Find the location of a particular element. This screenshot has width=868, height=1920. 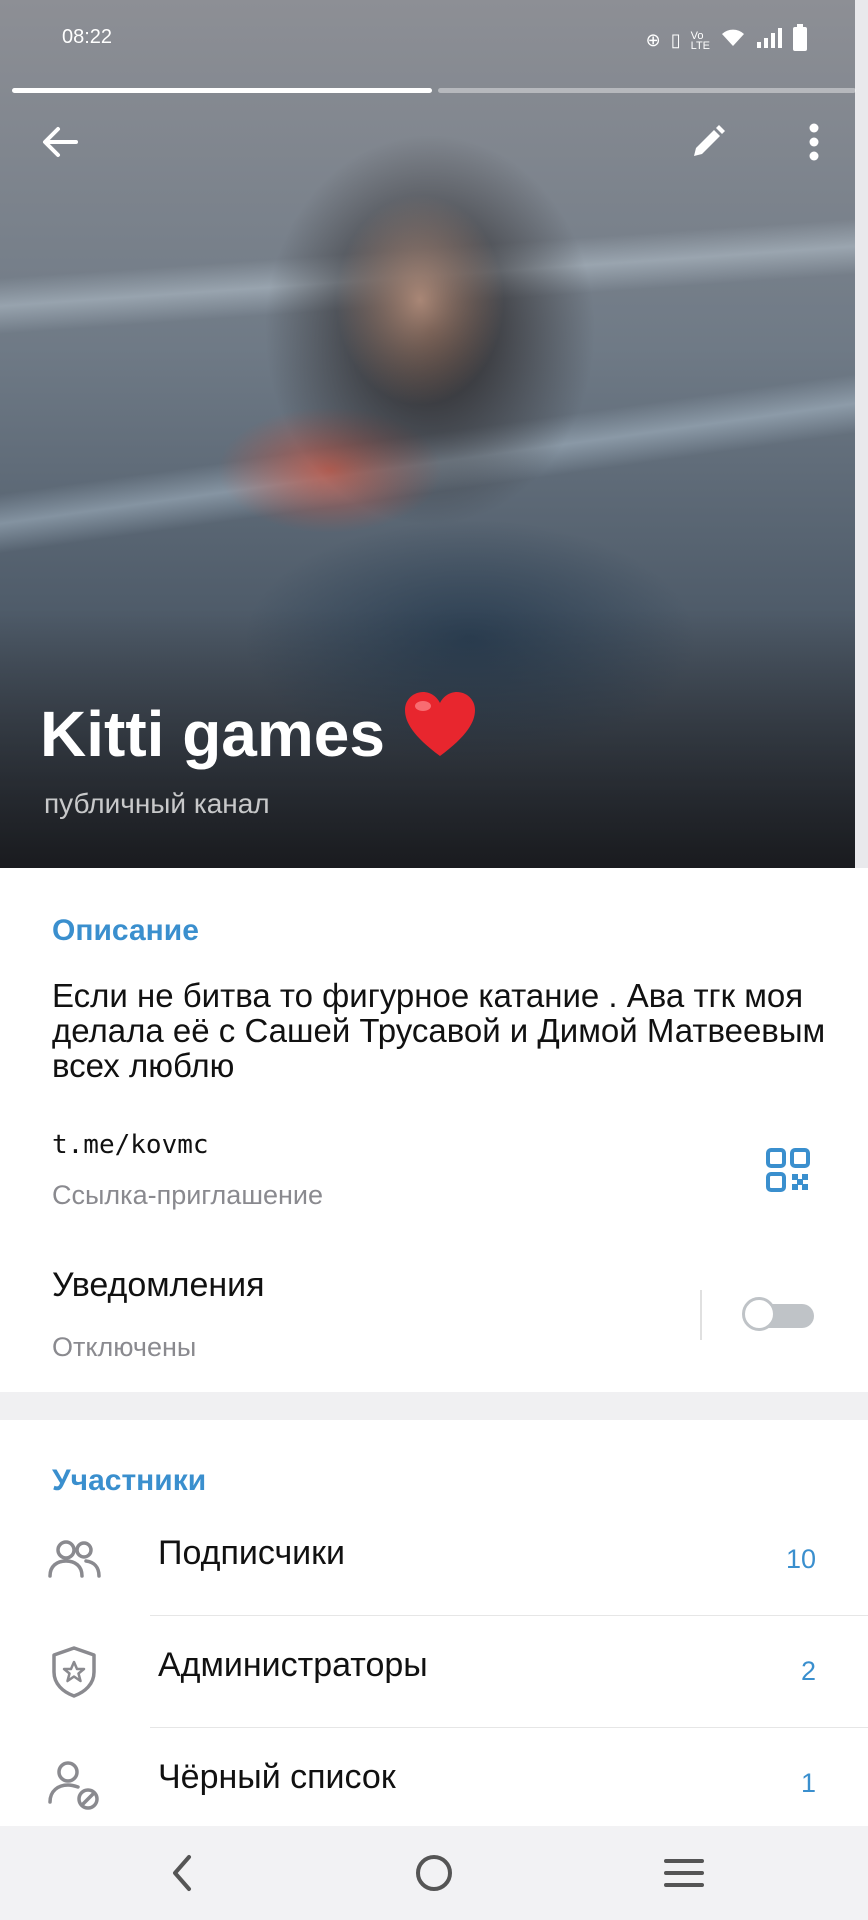

pencil-icon is located at coordinates (709, 140).